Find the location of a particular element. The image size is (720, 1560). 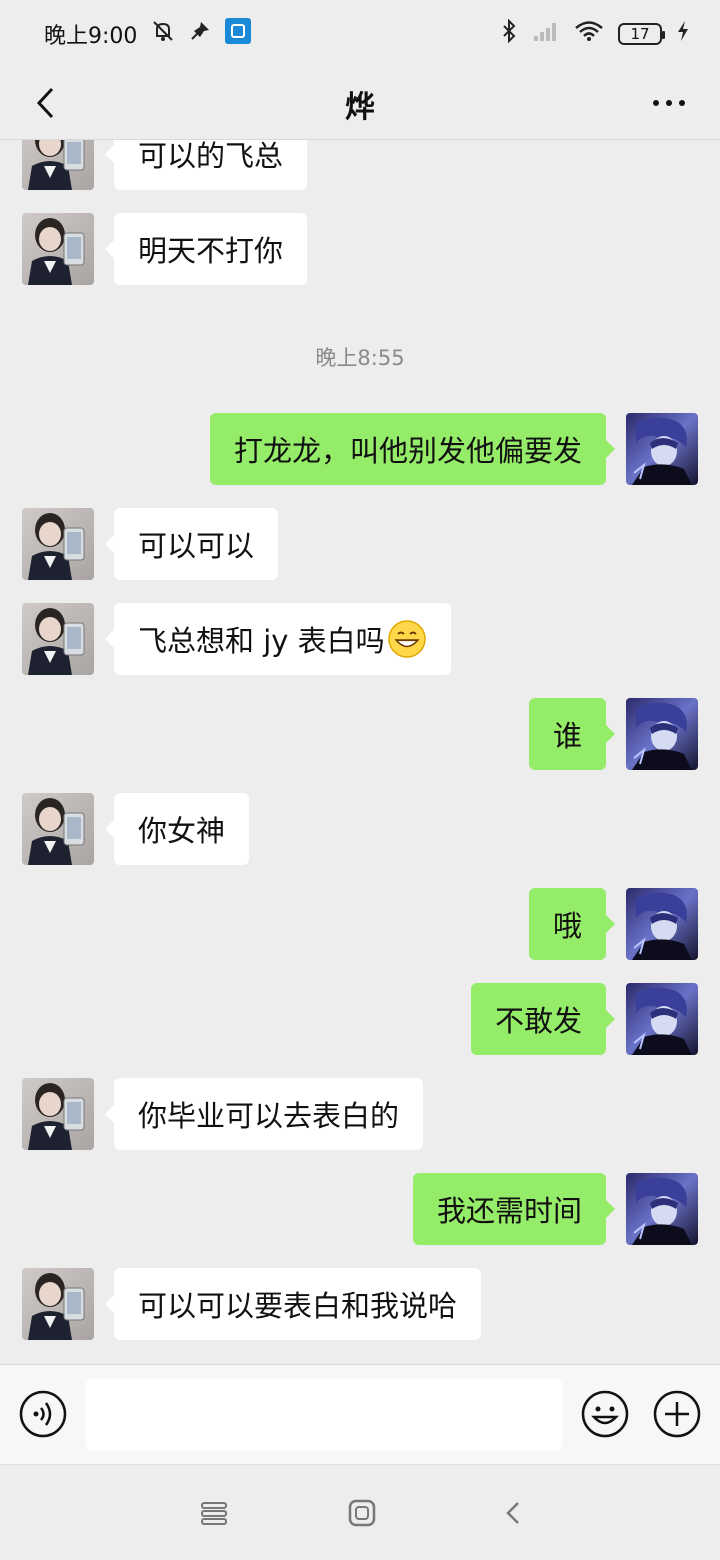

input-bar is located at coordinates (360, 1414).